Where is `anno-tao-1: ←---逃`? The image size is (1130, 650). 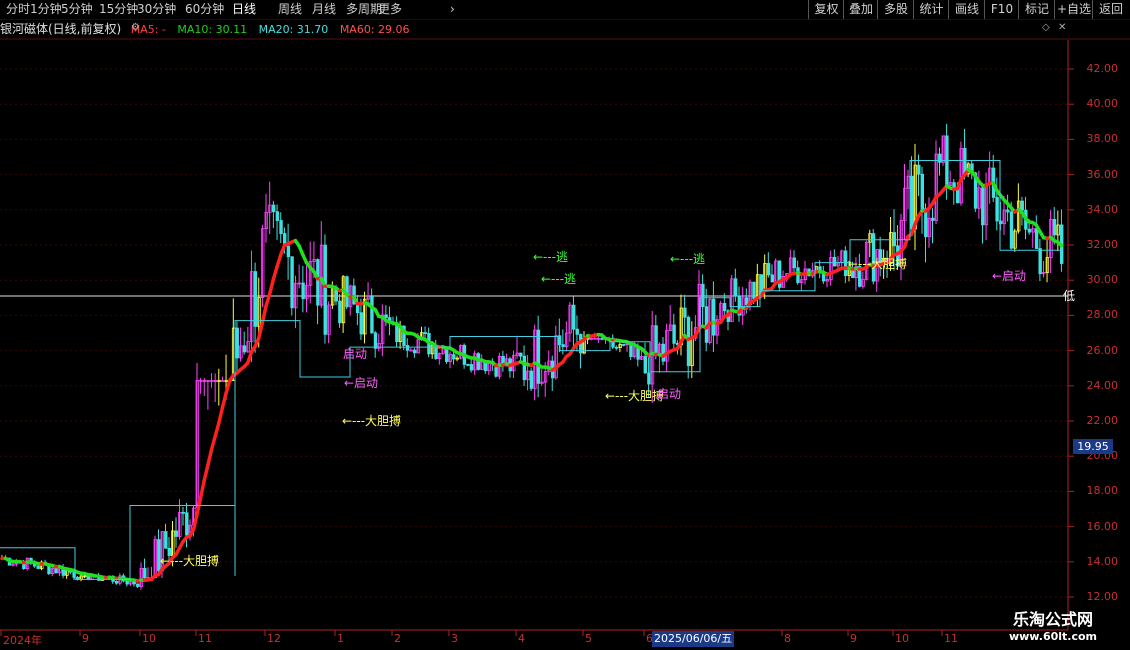 anno-tao-1: ←---逃 is located at coordinates (551, 257).